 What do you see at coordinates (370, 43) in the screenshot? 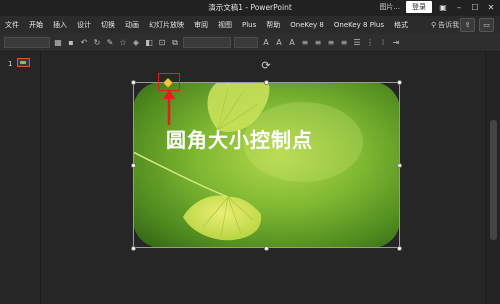
I see `bullets-icon: ⋮` at bounding box center [370, 43].